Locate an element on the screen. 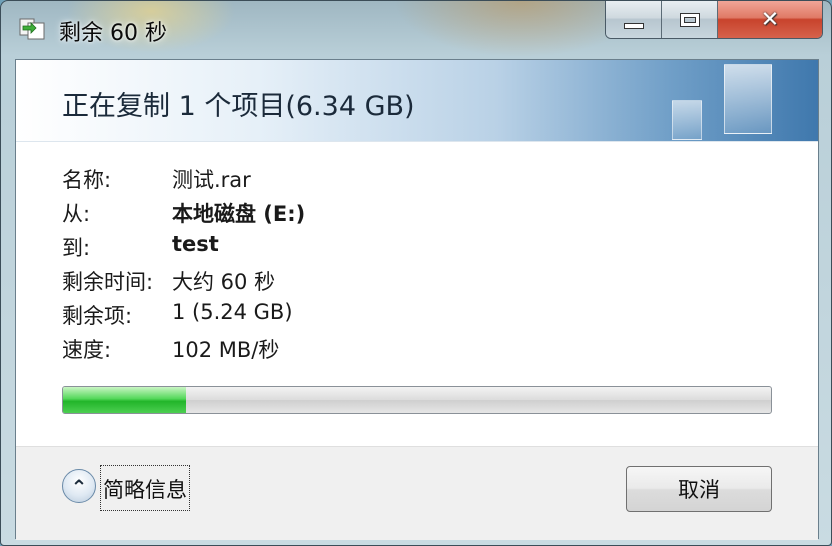 Image resolution: width=832 pixels, height=546 pixels. maximize-icon is located at coordinates (689, 19).